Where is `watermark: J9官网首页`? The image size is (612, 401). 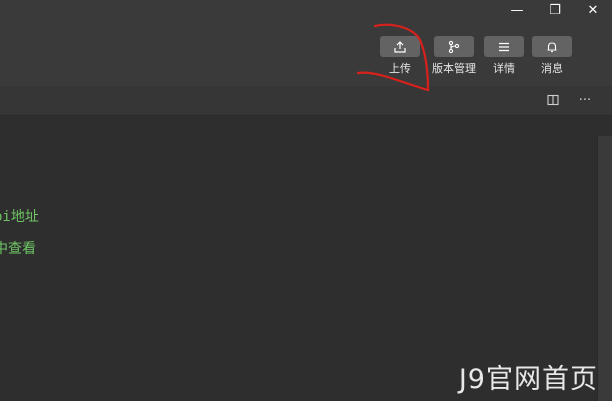 watermark: J9官网首页 is located at coordinates (528, 379).